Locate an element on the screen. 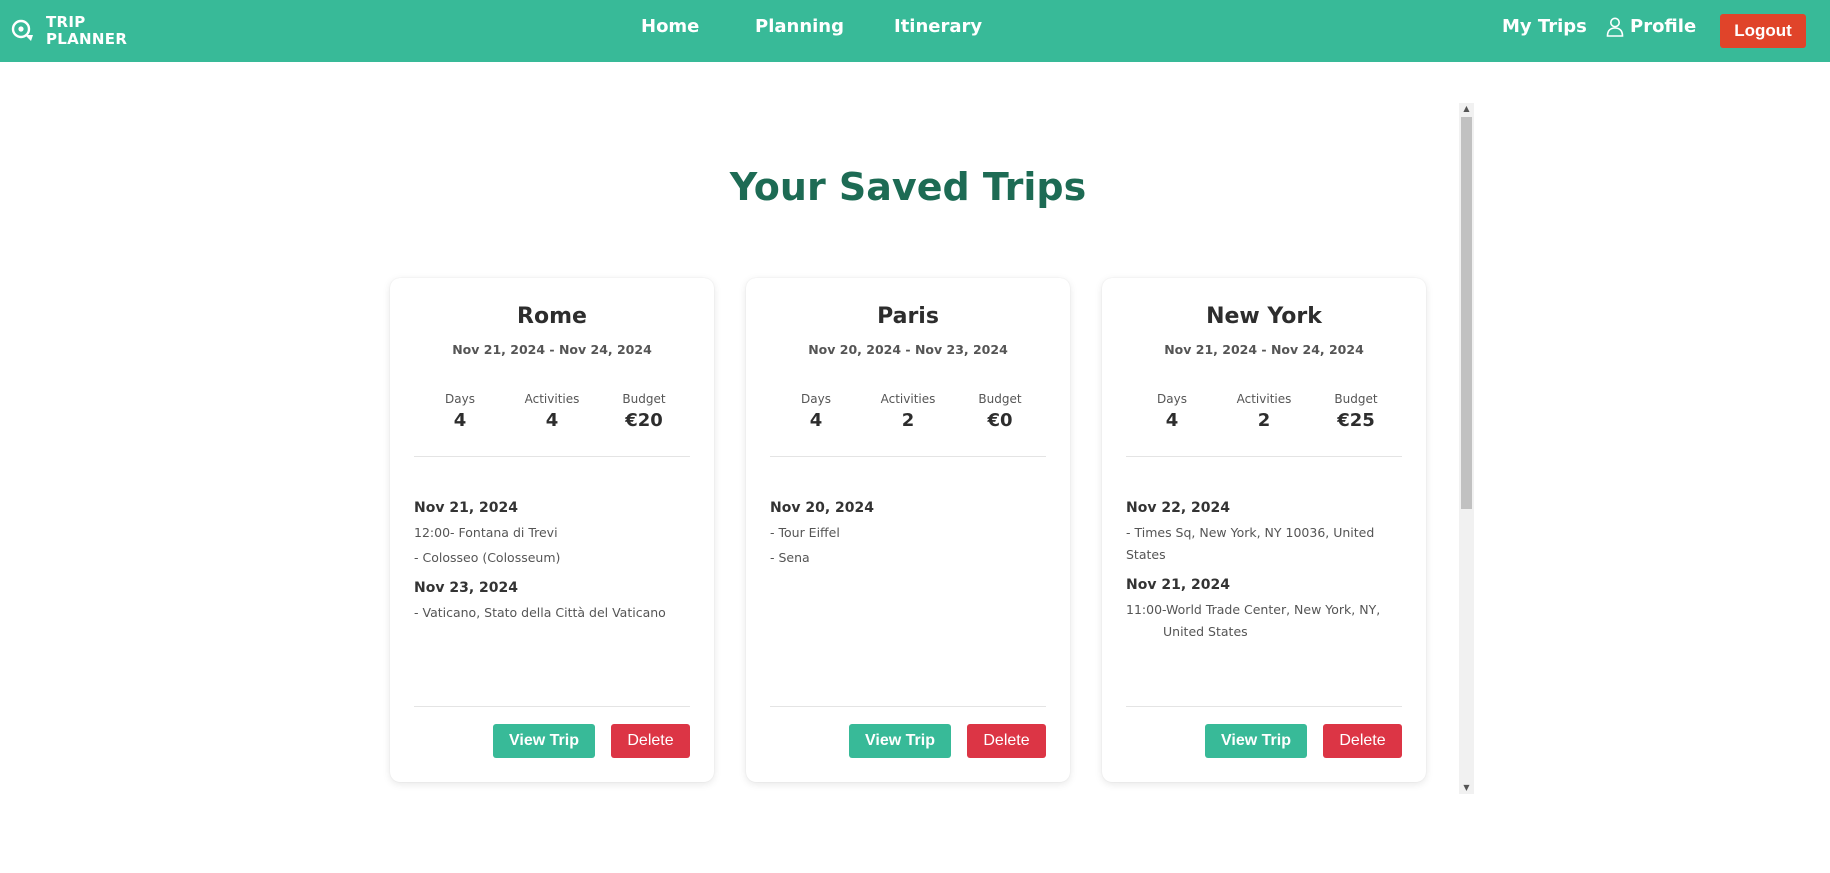 The width and height of the screenshot is (1830, 873). page-title: Your Saved Trips is located at coordinates (908, 187).